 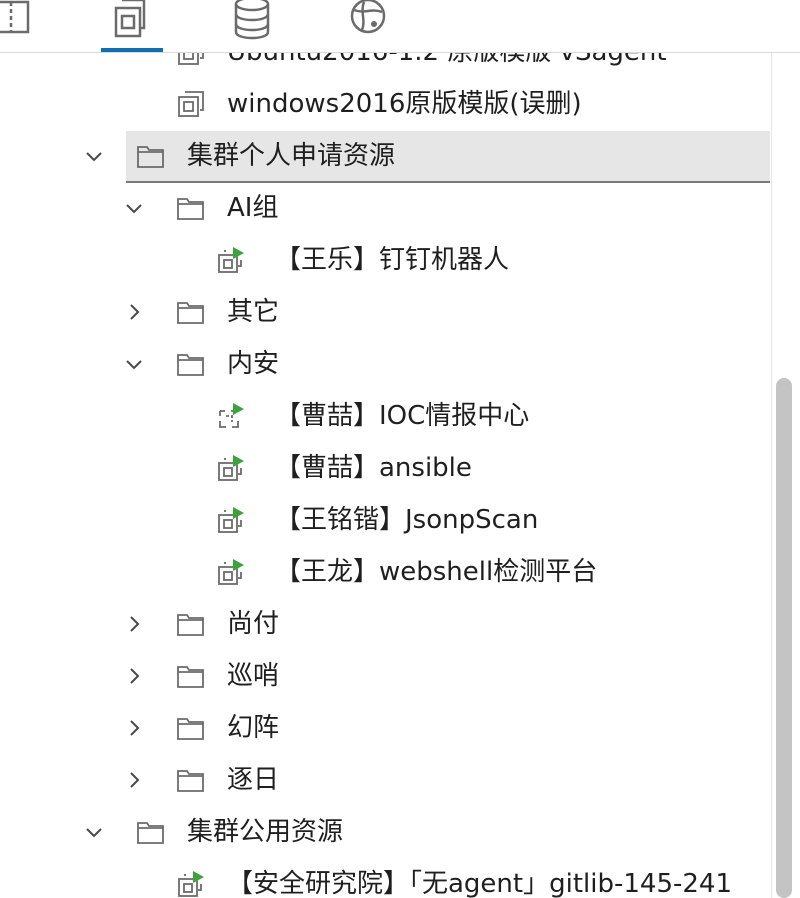 I want to click on tree-vm-row: 【王龙】webshell检测平台, so click(x=385, y=572).